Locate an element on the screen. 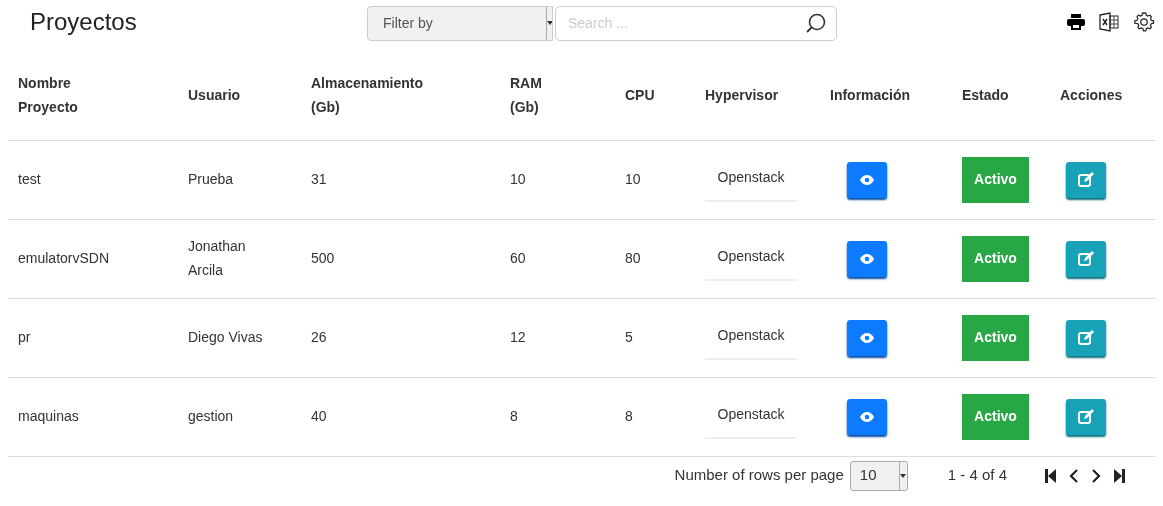 The image size is (1163, 506). column-header: Hypervisor is located at coordinates (742, 95).